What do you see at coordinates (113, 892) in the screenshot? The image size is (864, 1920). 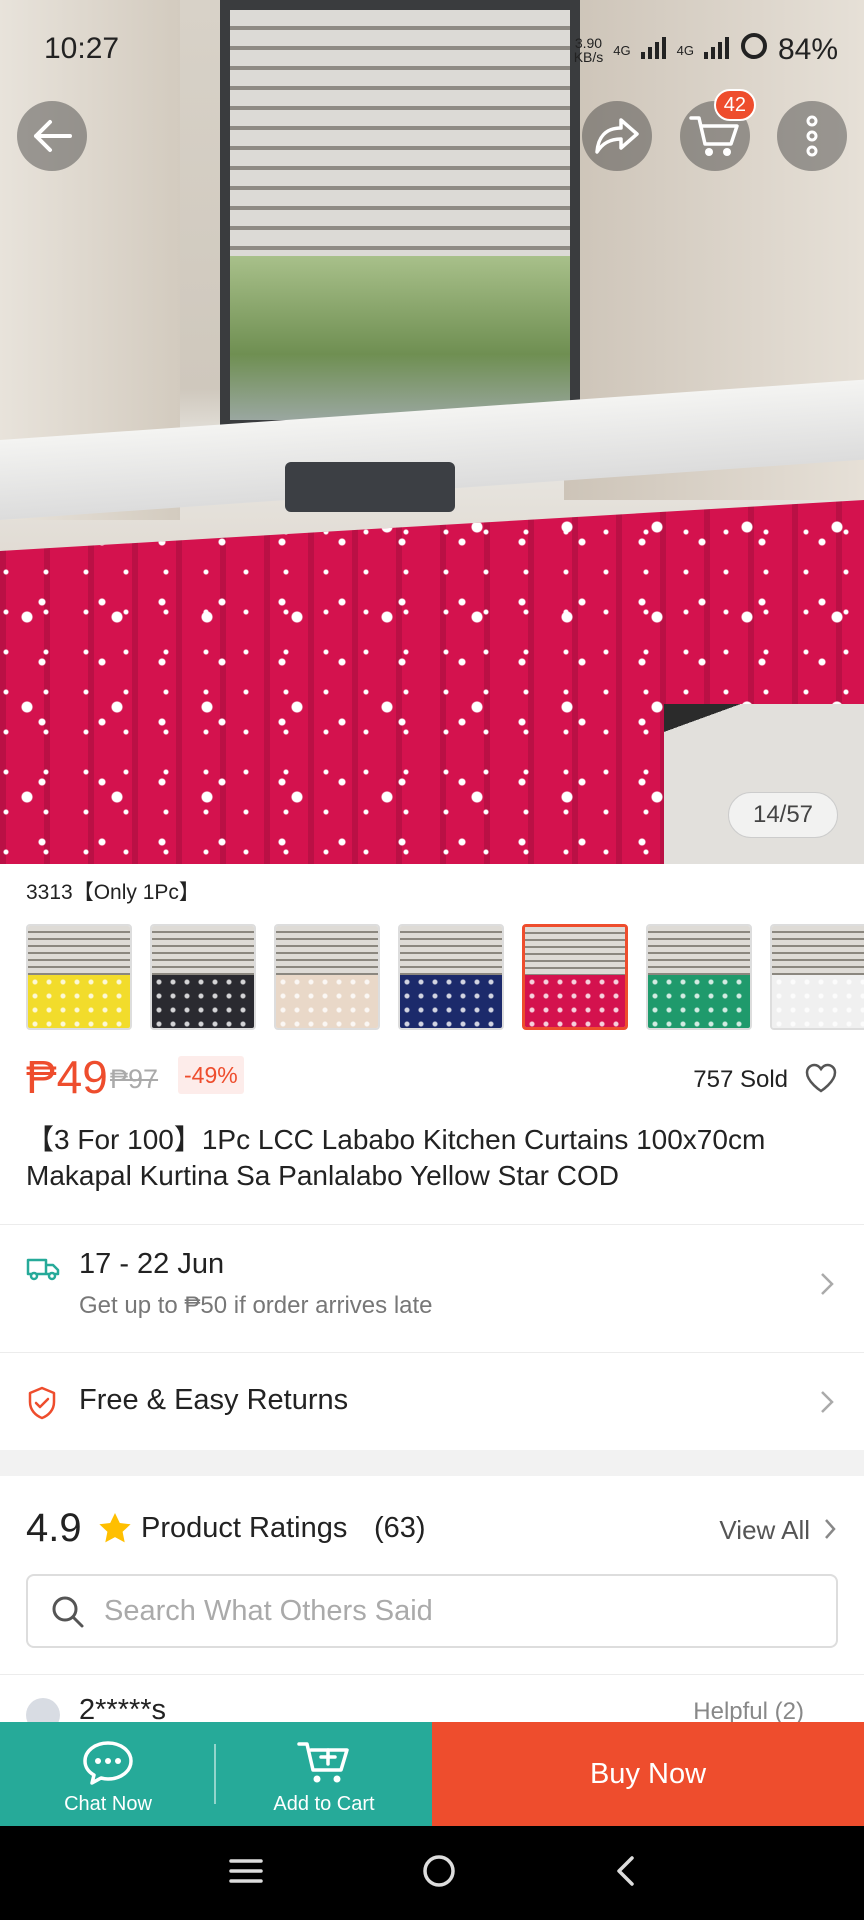 I see `variation-label: 3313【Only 1Pc】` at bounding box center [113, 892].